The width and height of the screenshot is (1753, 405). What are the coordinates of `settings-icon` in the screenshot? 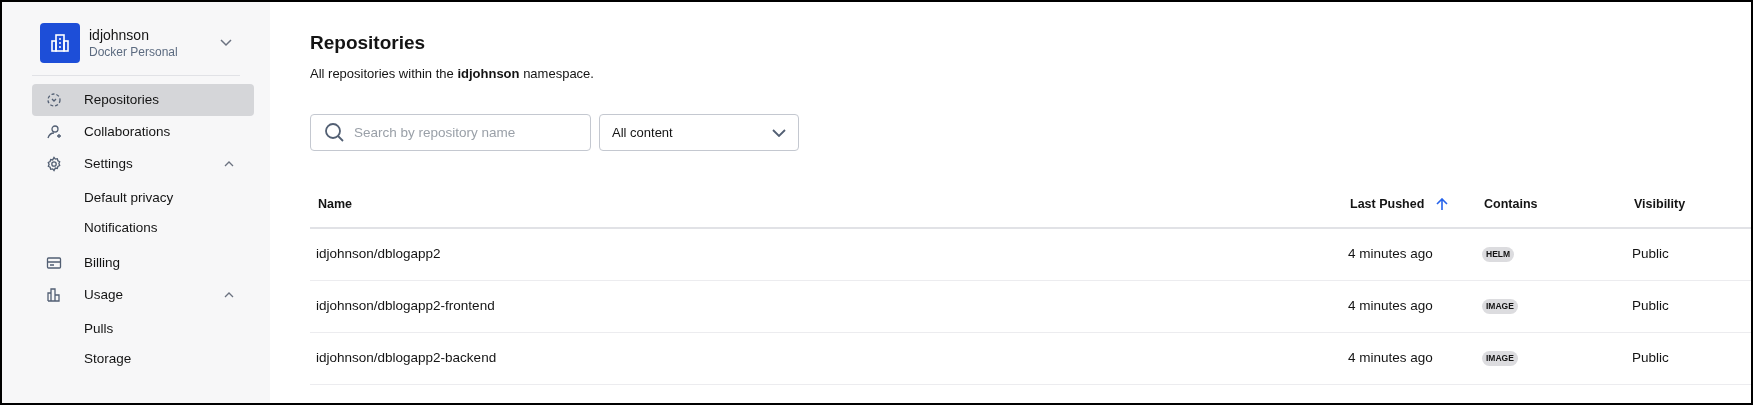 It's located at (54, 164).